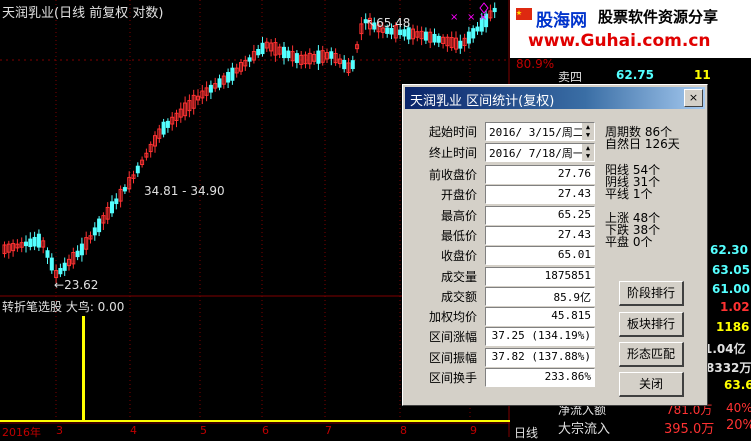  What do you see at coordinates (540, 276) in the screenshot?
I see `stat-row-value-field: 1875851` at bounding box center [540, 276].